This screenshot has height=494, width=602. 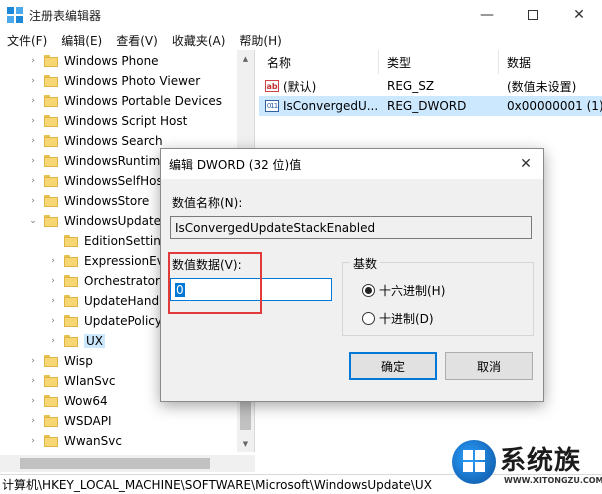 What do you see at coordinates (406, 319) in the screenshot?
I see `radio-dec-label: 十进制(D)` at bounding box center [406, 319].